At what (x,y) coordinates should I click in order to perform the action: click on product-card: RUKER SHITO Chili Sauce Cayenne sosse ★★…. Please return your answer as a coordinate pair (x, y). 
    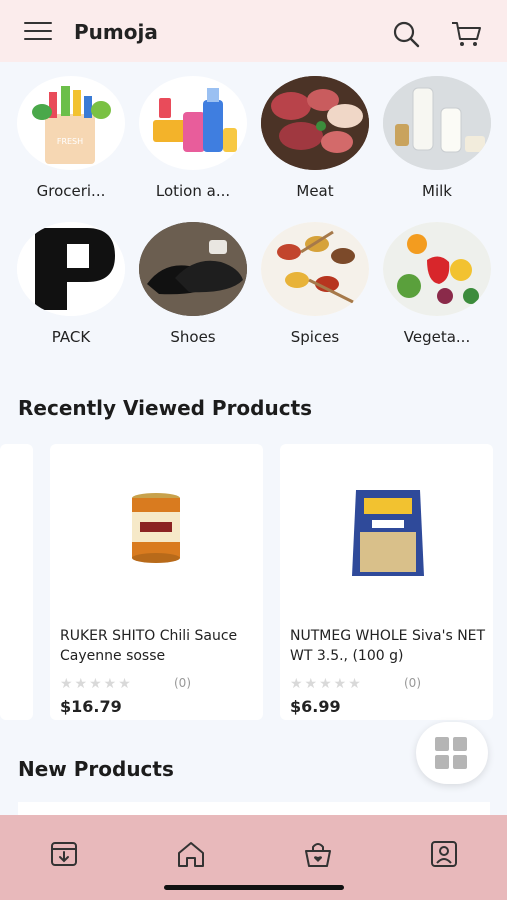
    Looking at the image, I should click on (156, 582).